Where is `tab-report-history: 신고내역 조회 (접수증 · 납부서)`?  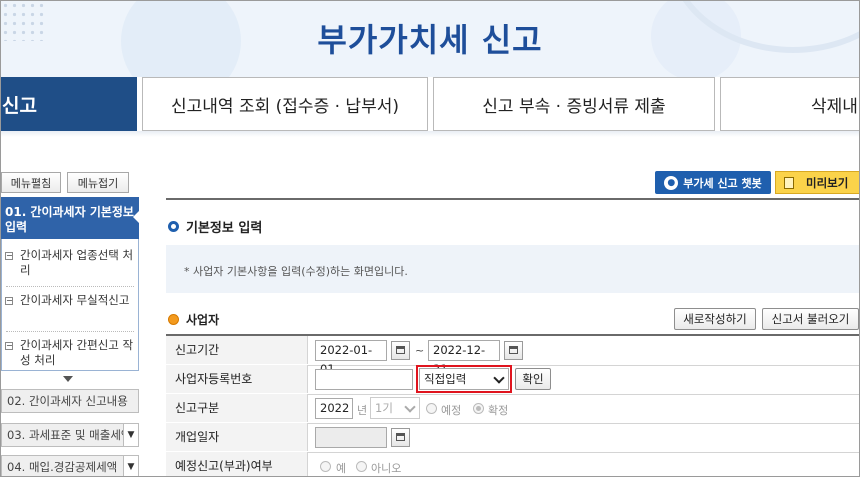
tab-report-history: 신고내역 조회 (접수증 · 납부서) is located at coordinates (285, 104).